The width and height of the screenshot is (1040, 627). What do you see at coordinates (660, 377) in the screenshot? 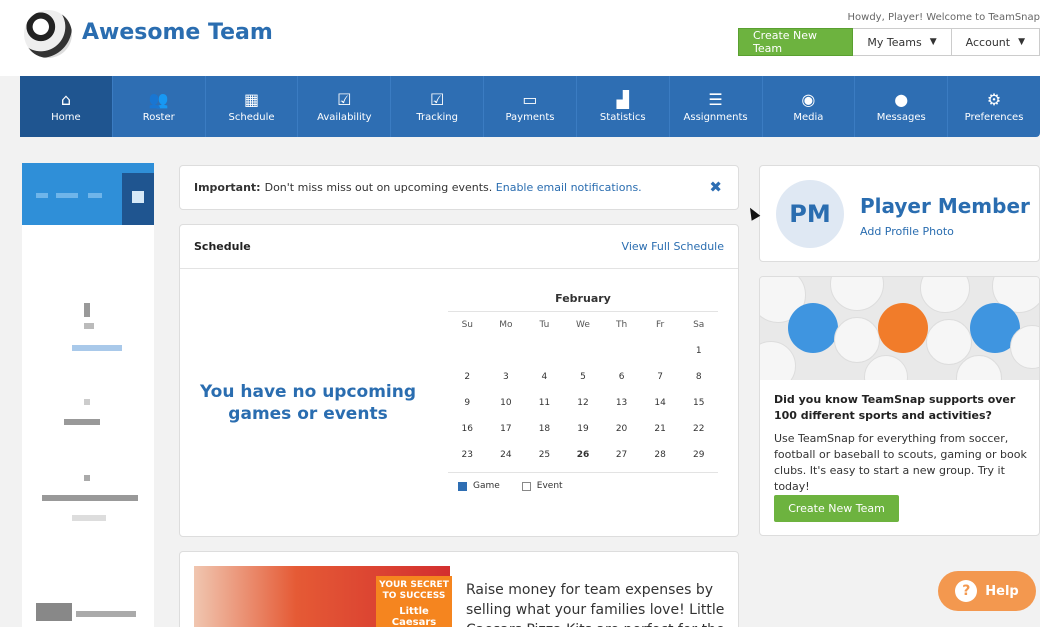
I see `calendar-day: 7` at bounding box center [660, 377].